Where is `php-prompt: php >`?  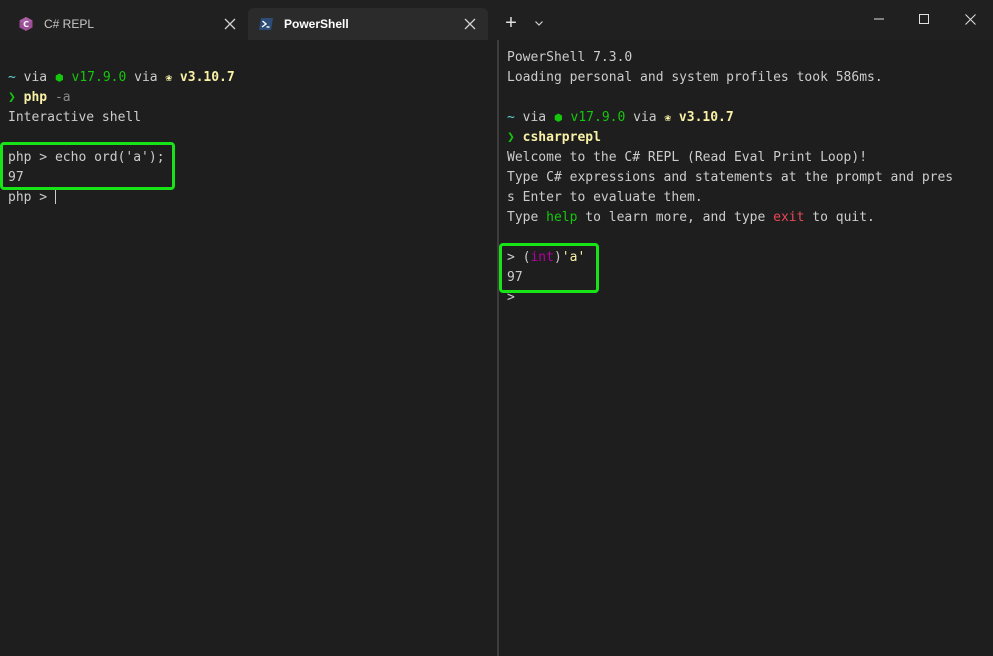
php-prompt: php > is located at coordinates (31, 197).